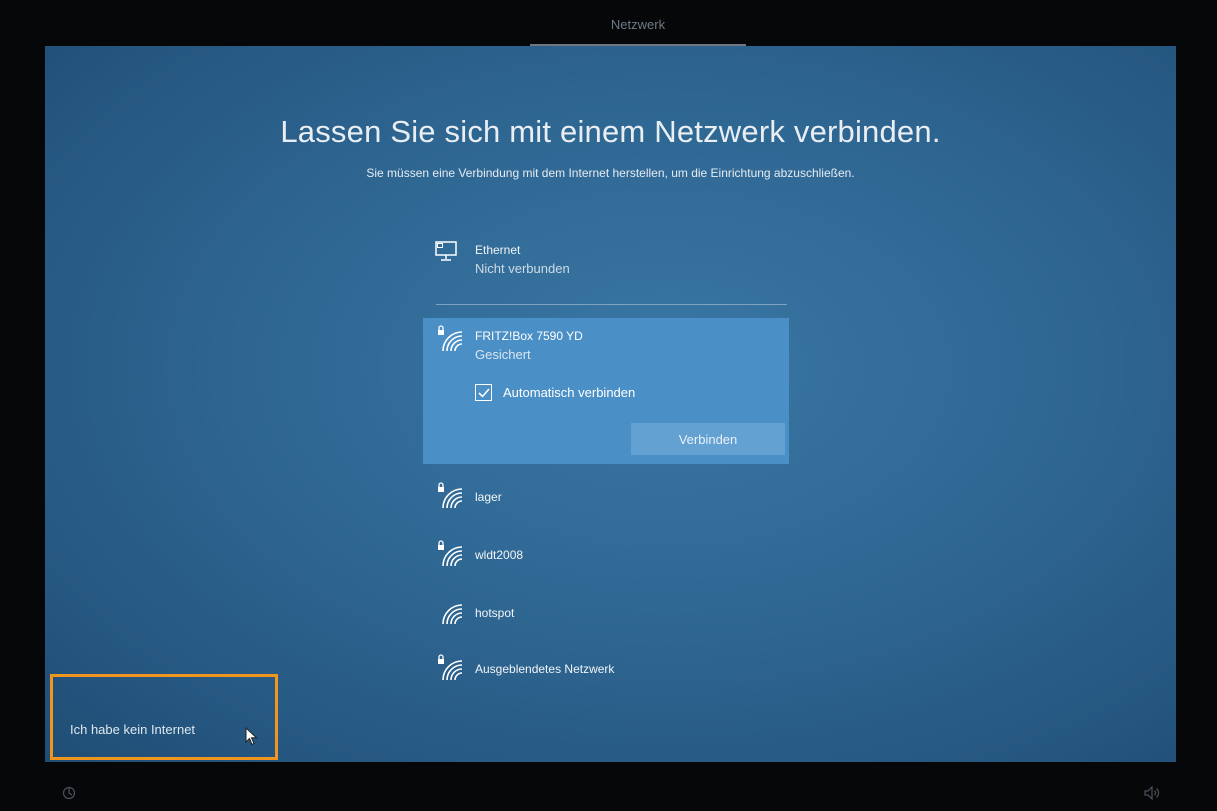  I want to click on network-item-lager: lager, so click(606, 498).